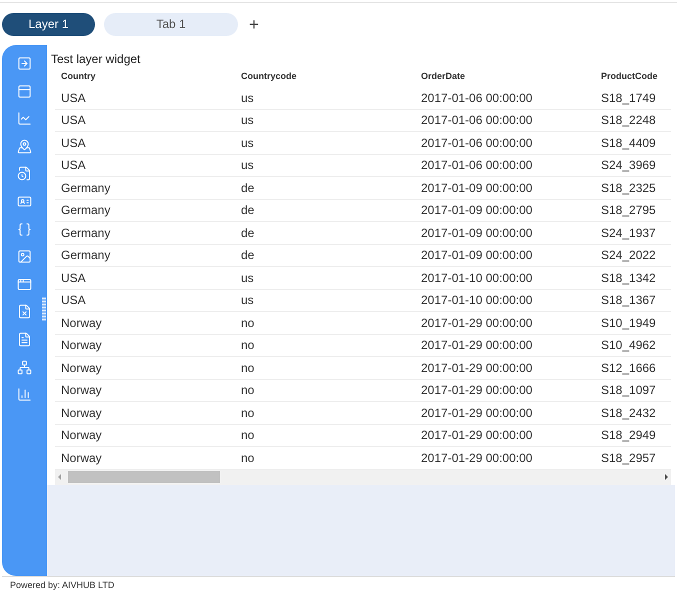 This screenshot has width=677, height=593. I want to click on table-cell-text: S24_2022, so click(629, 255).